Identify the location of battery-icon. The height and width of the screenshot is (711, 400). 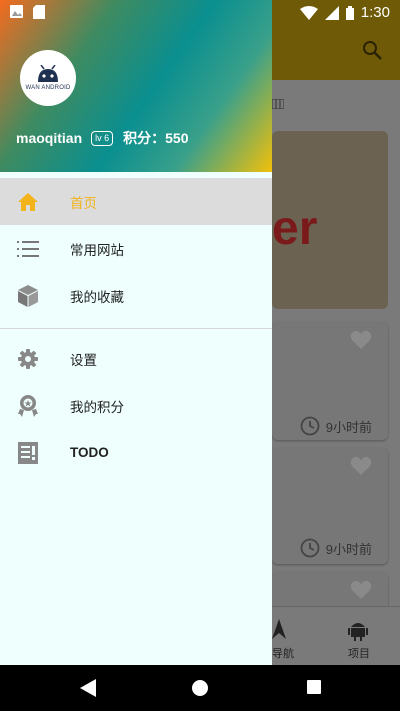
(349, 12).